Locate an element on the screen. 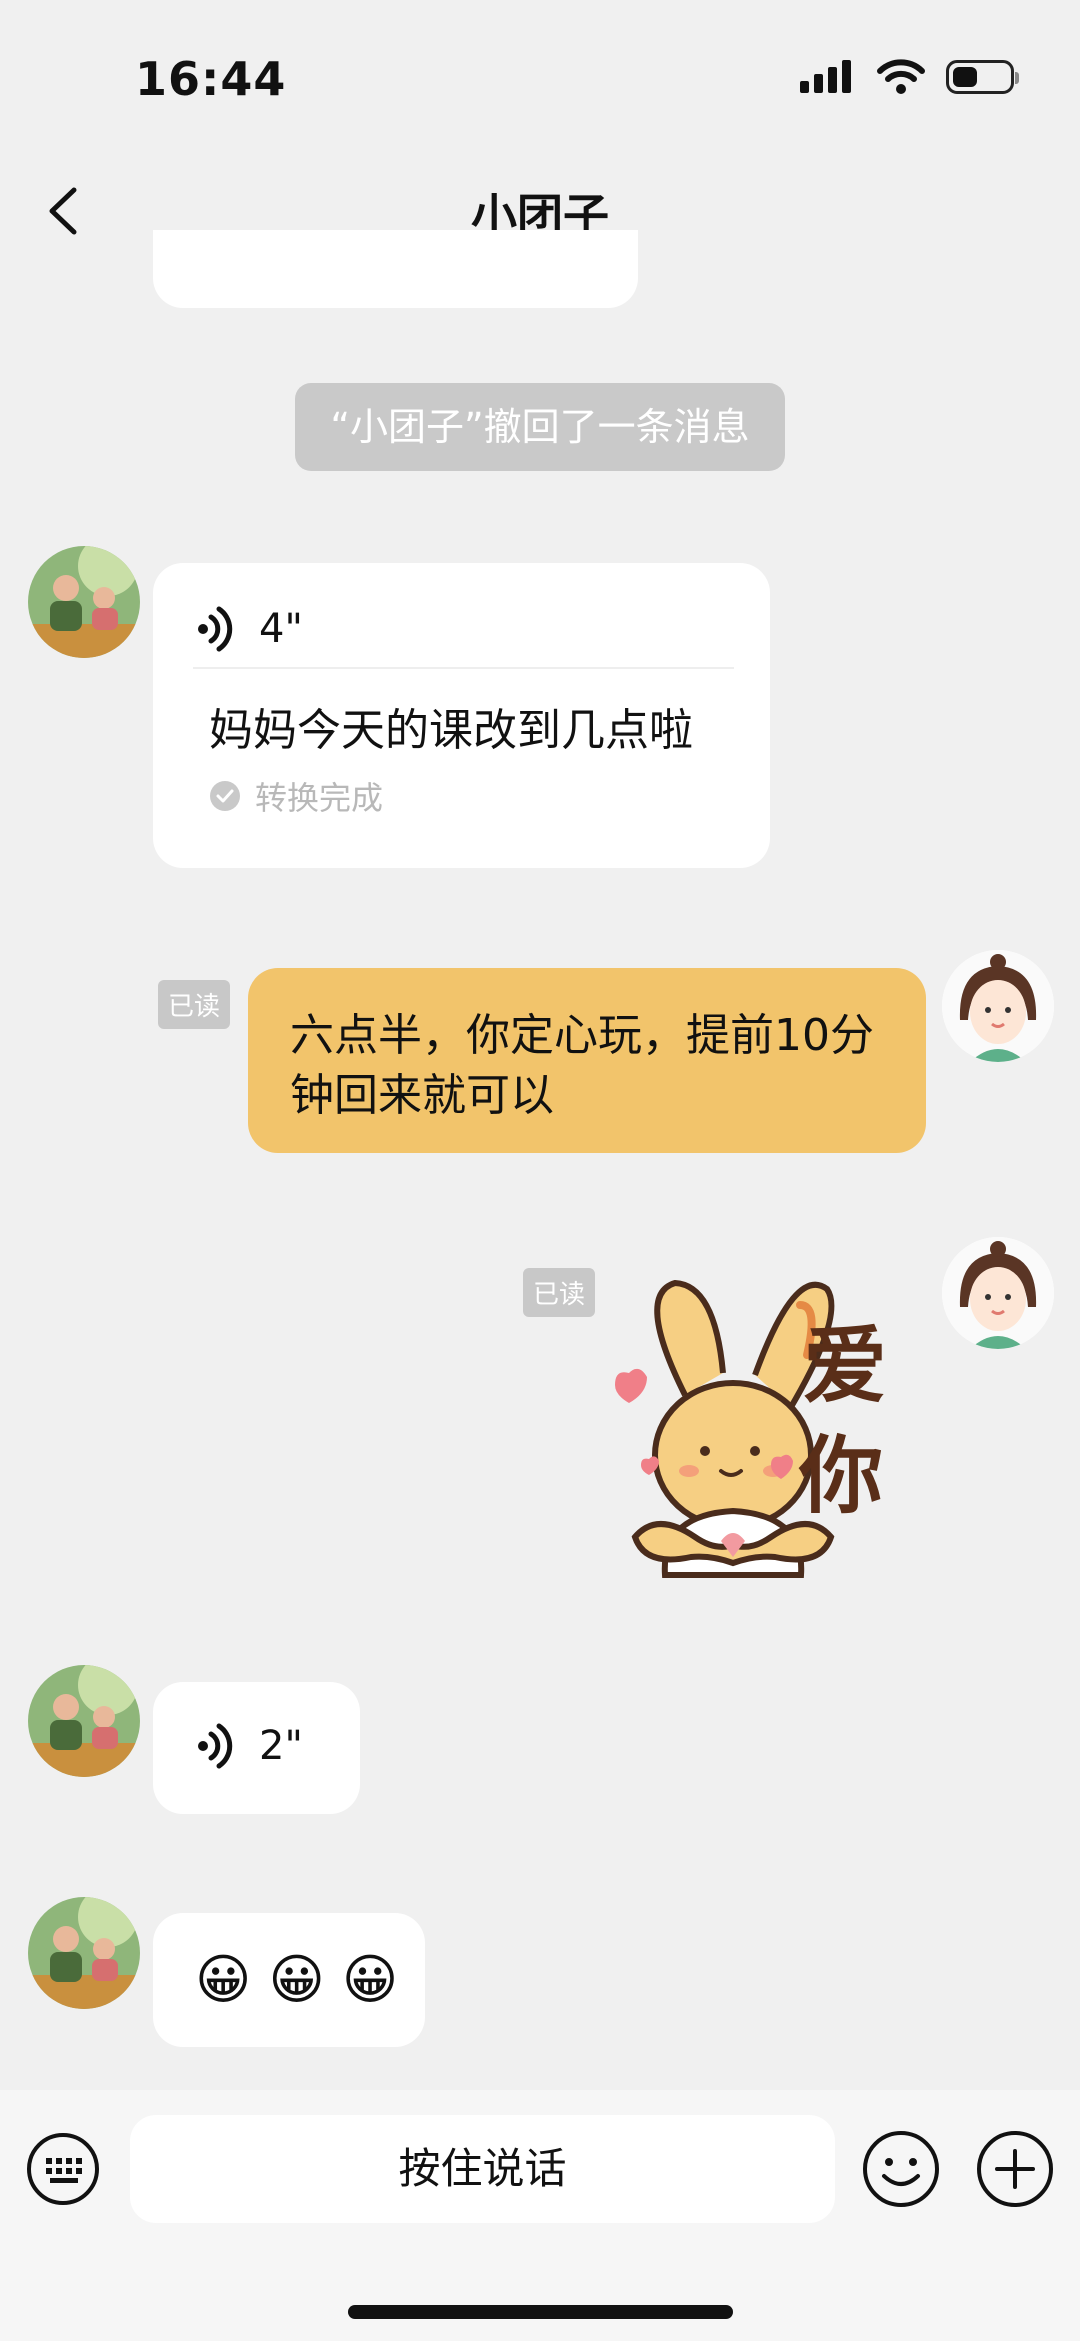 The image size is (1080, 2341). home-indicator is located at coordinates (540, 2312).